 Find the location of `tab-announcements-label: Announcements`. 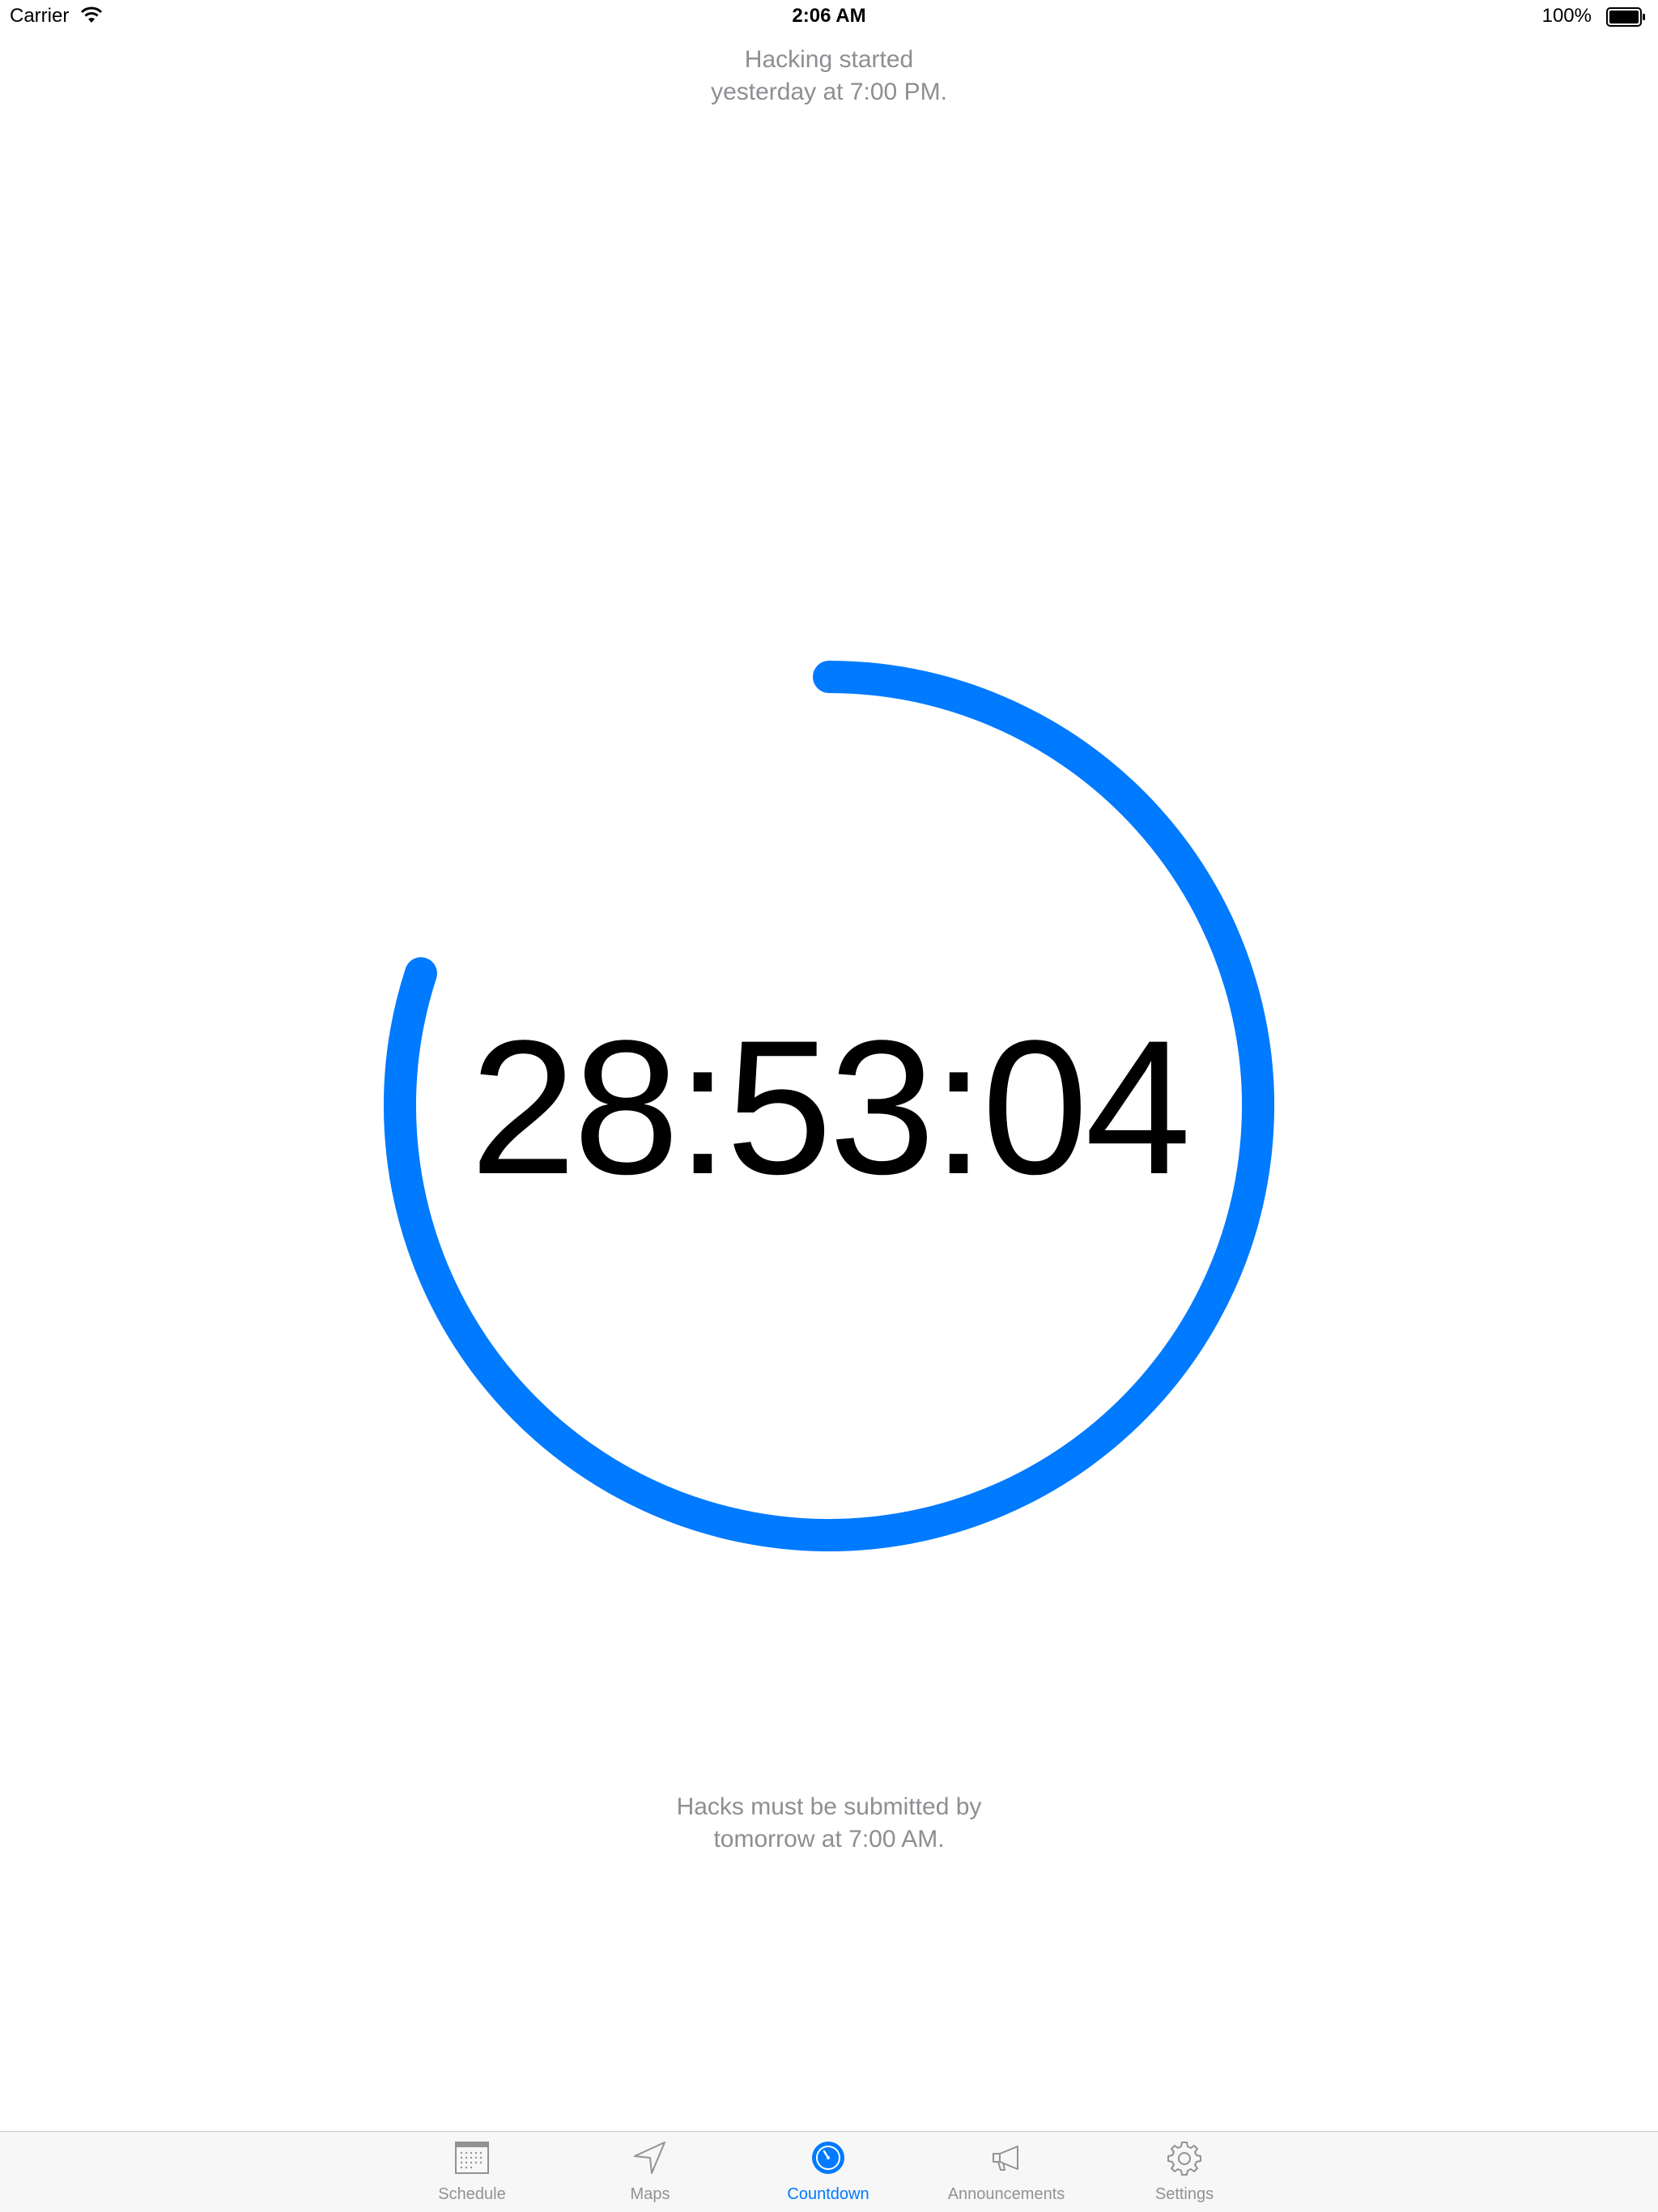

tab-announcements-label: Announcements is located at coordinates (1006, 2194).